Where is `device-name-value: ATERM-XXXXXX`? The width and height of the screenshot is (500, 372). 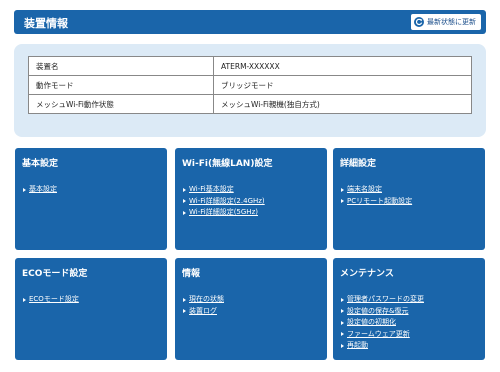
device-name-value: ATERM-XXXXXX is located at coordinates (342, 66).